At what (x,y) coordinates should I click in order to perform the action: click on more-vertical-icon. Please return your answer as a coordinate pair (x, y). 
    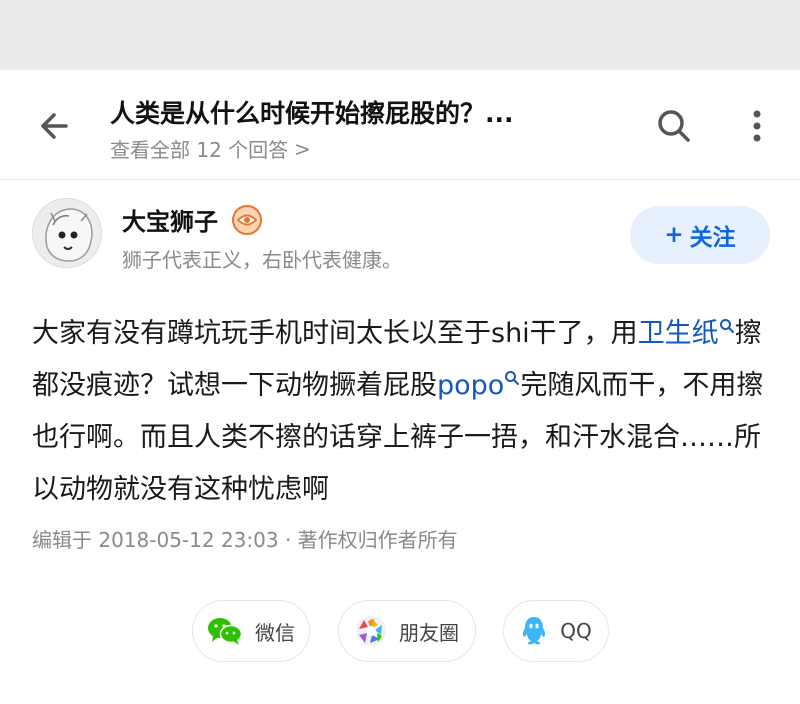
    Looking at the image, I should click on (757, 126).